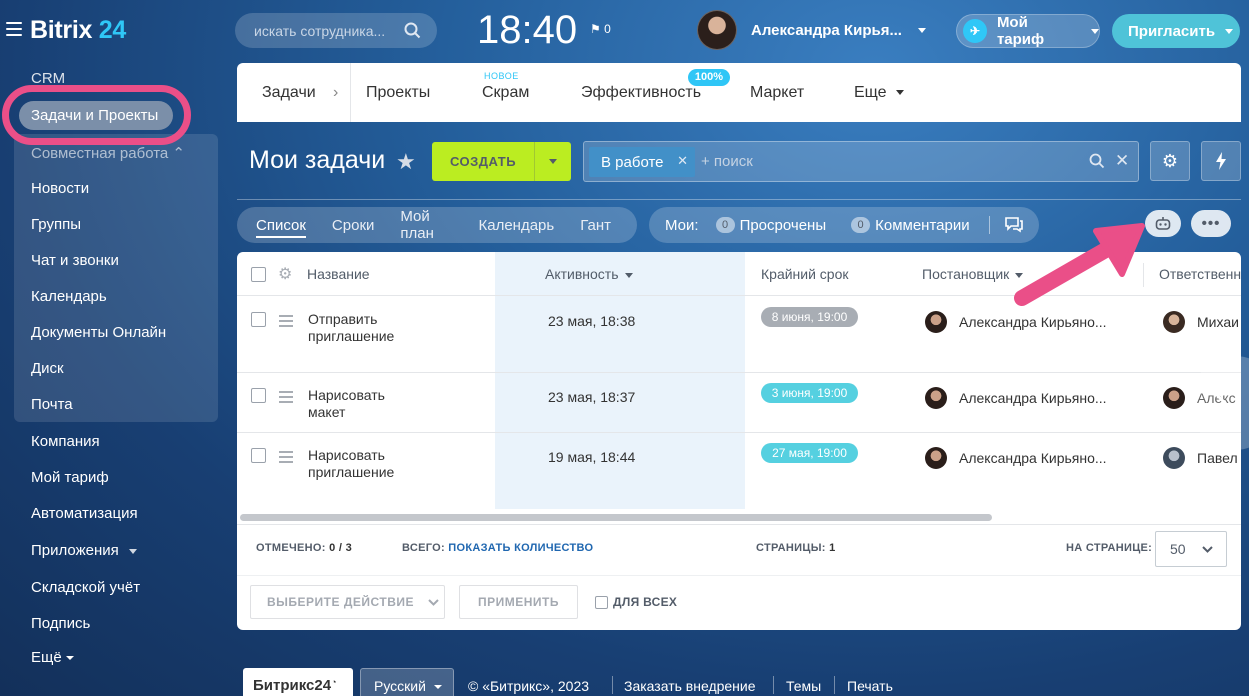 The height and width of the screenshot is (696, 1249). What do you see at coordinates (552, 161) in the screenshot?
I see `create-dropdown` at bounding box center [552, 161].